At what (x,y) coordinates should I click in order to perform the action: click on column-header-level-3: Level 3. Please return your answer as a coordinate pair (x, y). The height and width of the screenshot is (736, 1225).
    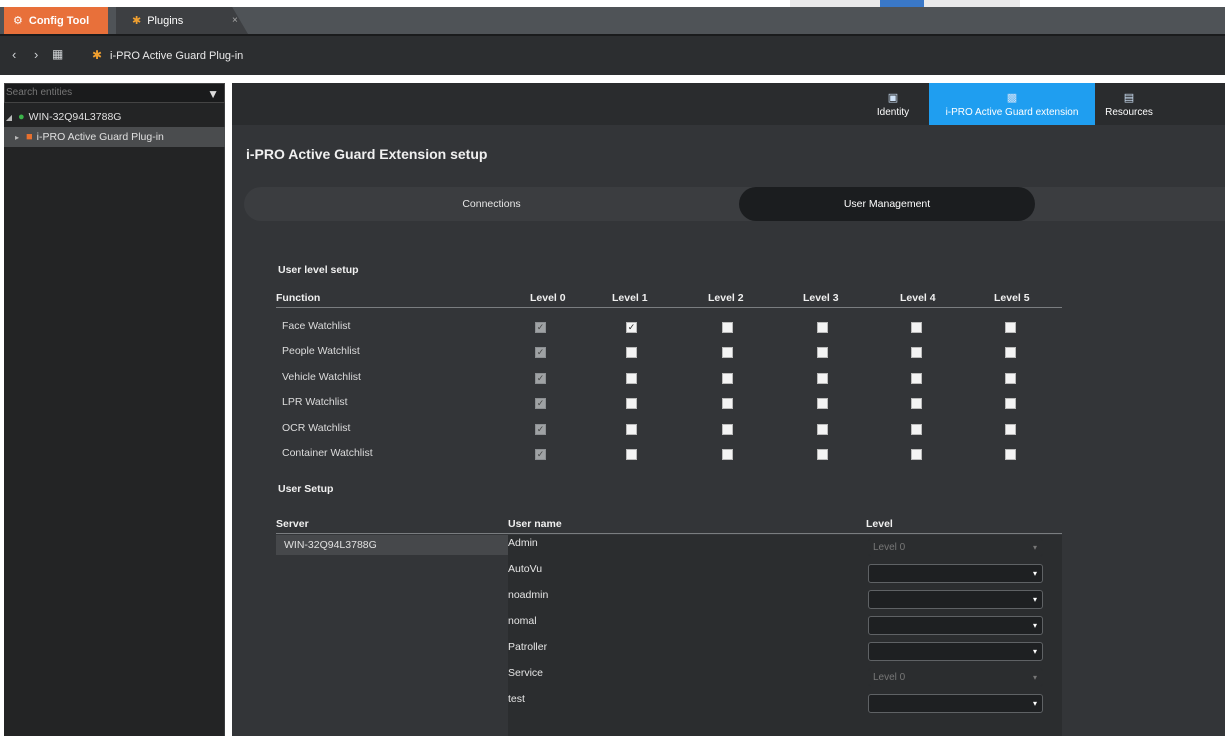
    Looking at the image, I should click on (821, 298).